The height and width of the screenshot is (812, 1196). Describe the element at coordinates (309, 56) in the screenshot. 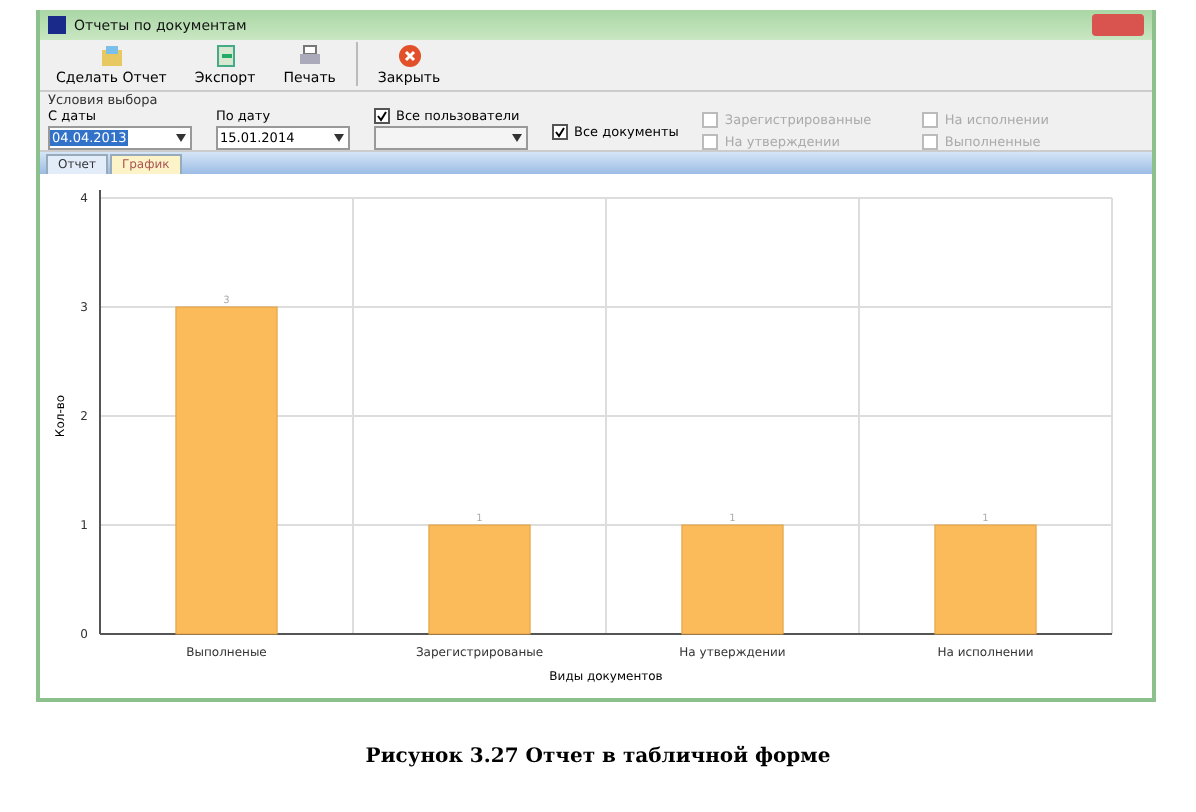

I see `printer-icon` at that location.